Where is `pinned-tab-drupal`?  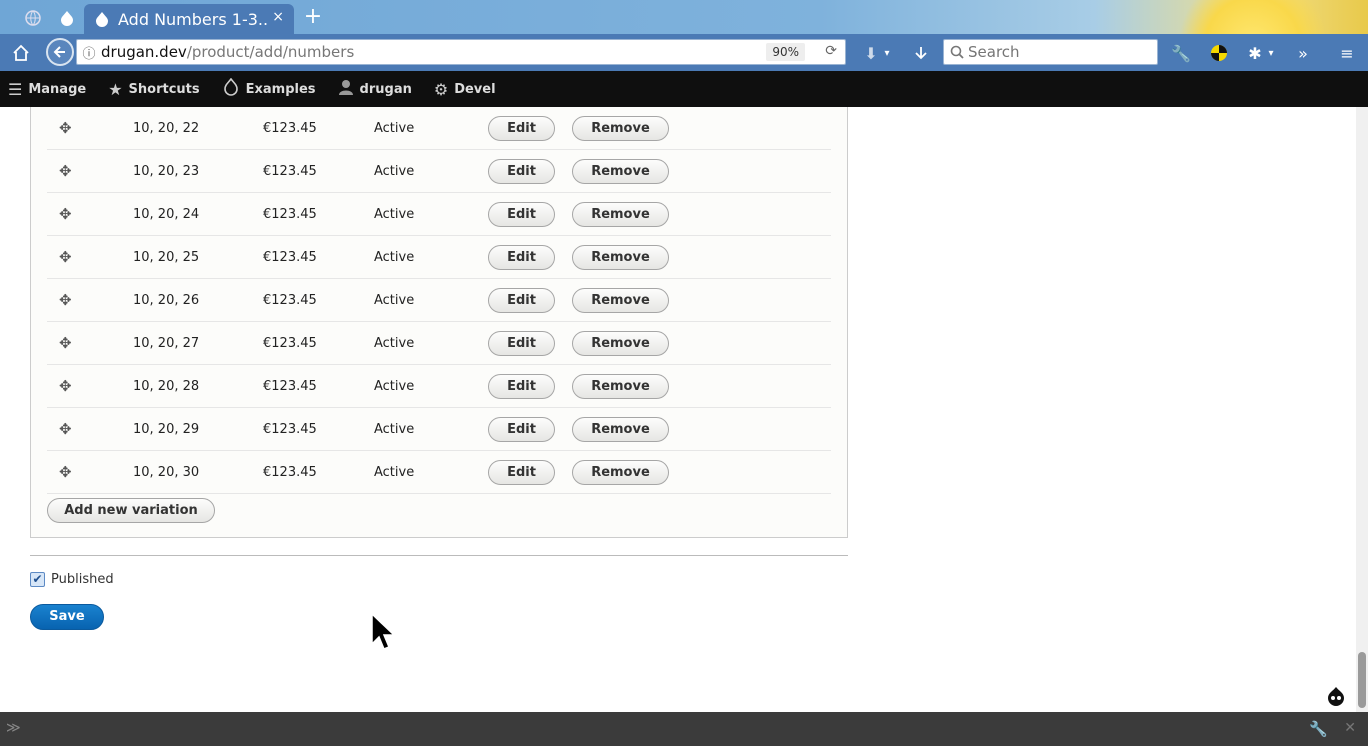
pinned-tab-drupal is located at coordinates (67, 18).